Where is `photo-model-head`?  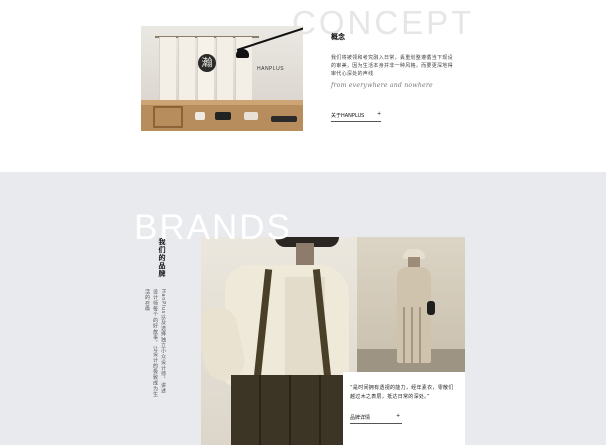
photo-model-head is located at coordinates (414, 262).